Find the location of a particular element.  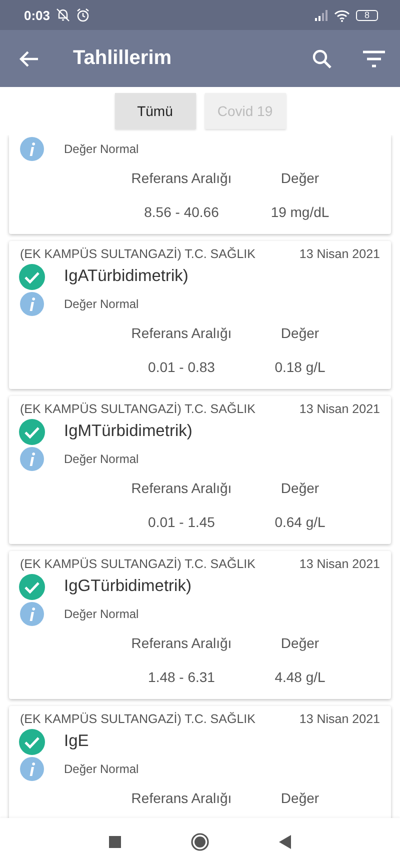

result-value: 19 mg/dL is located at coordinates (300, 212).